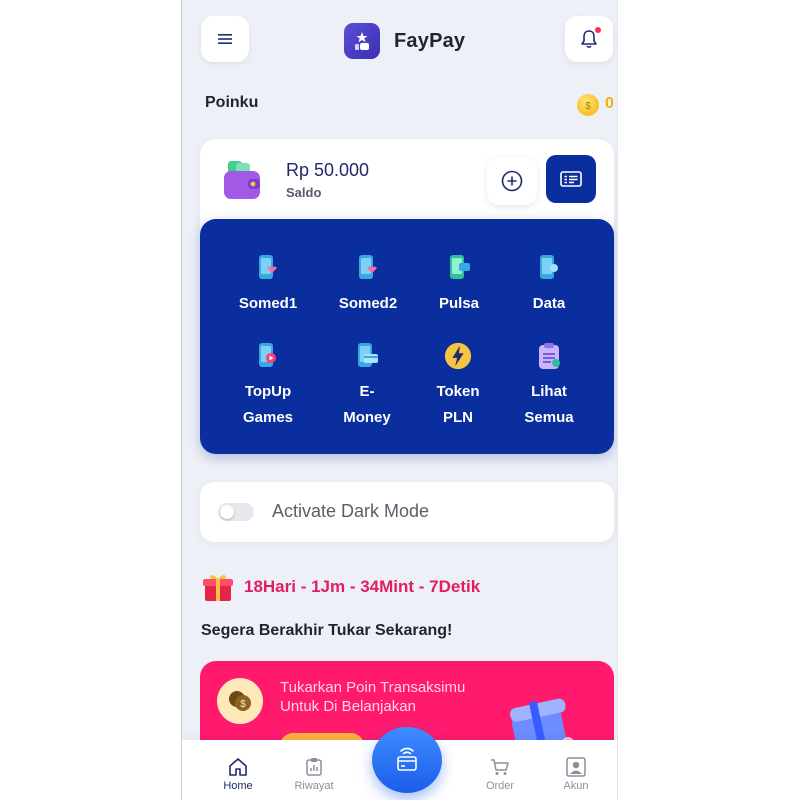 This screenshot has height=800, width=800. I want to click on points-row: Poinku $ 0, so click(411, 105).